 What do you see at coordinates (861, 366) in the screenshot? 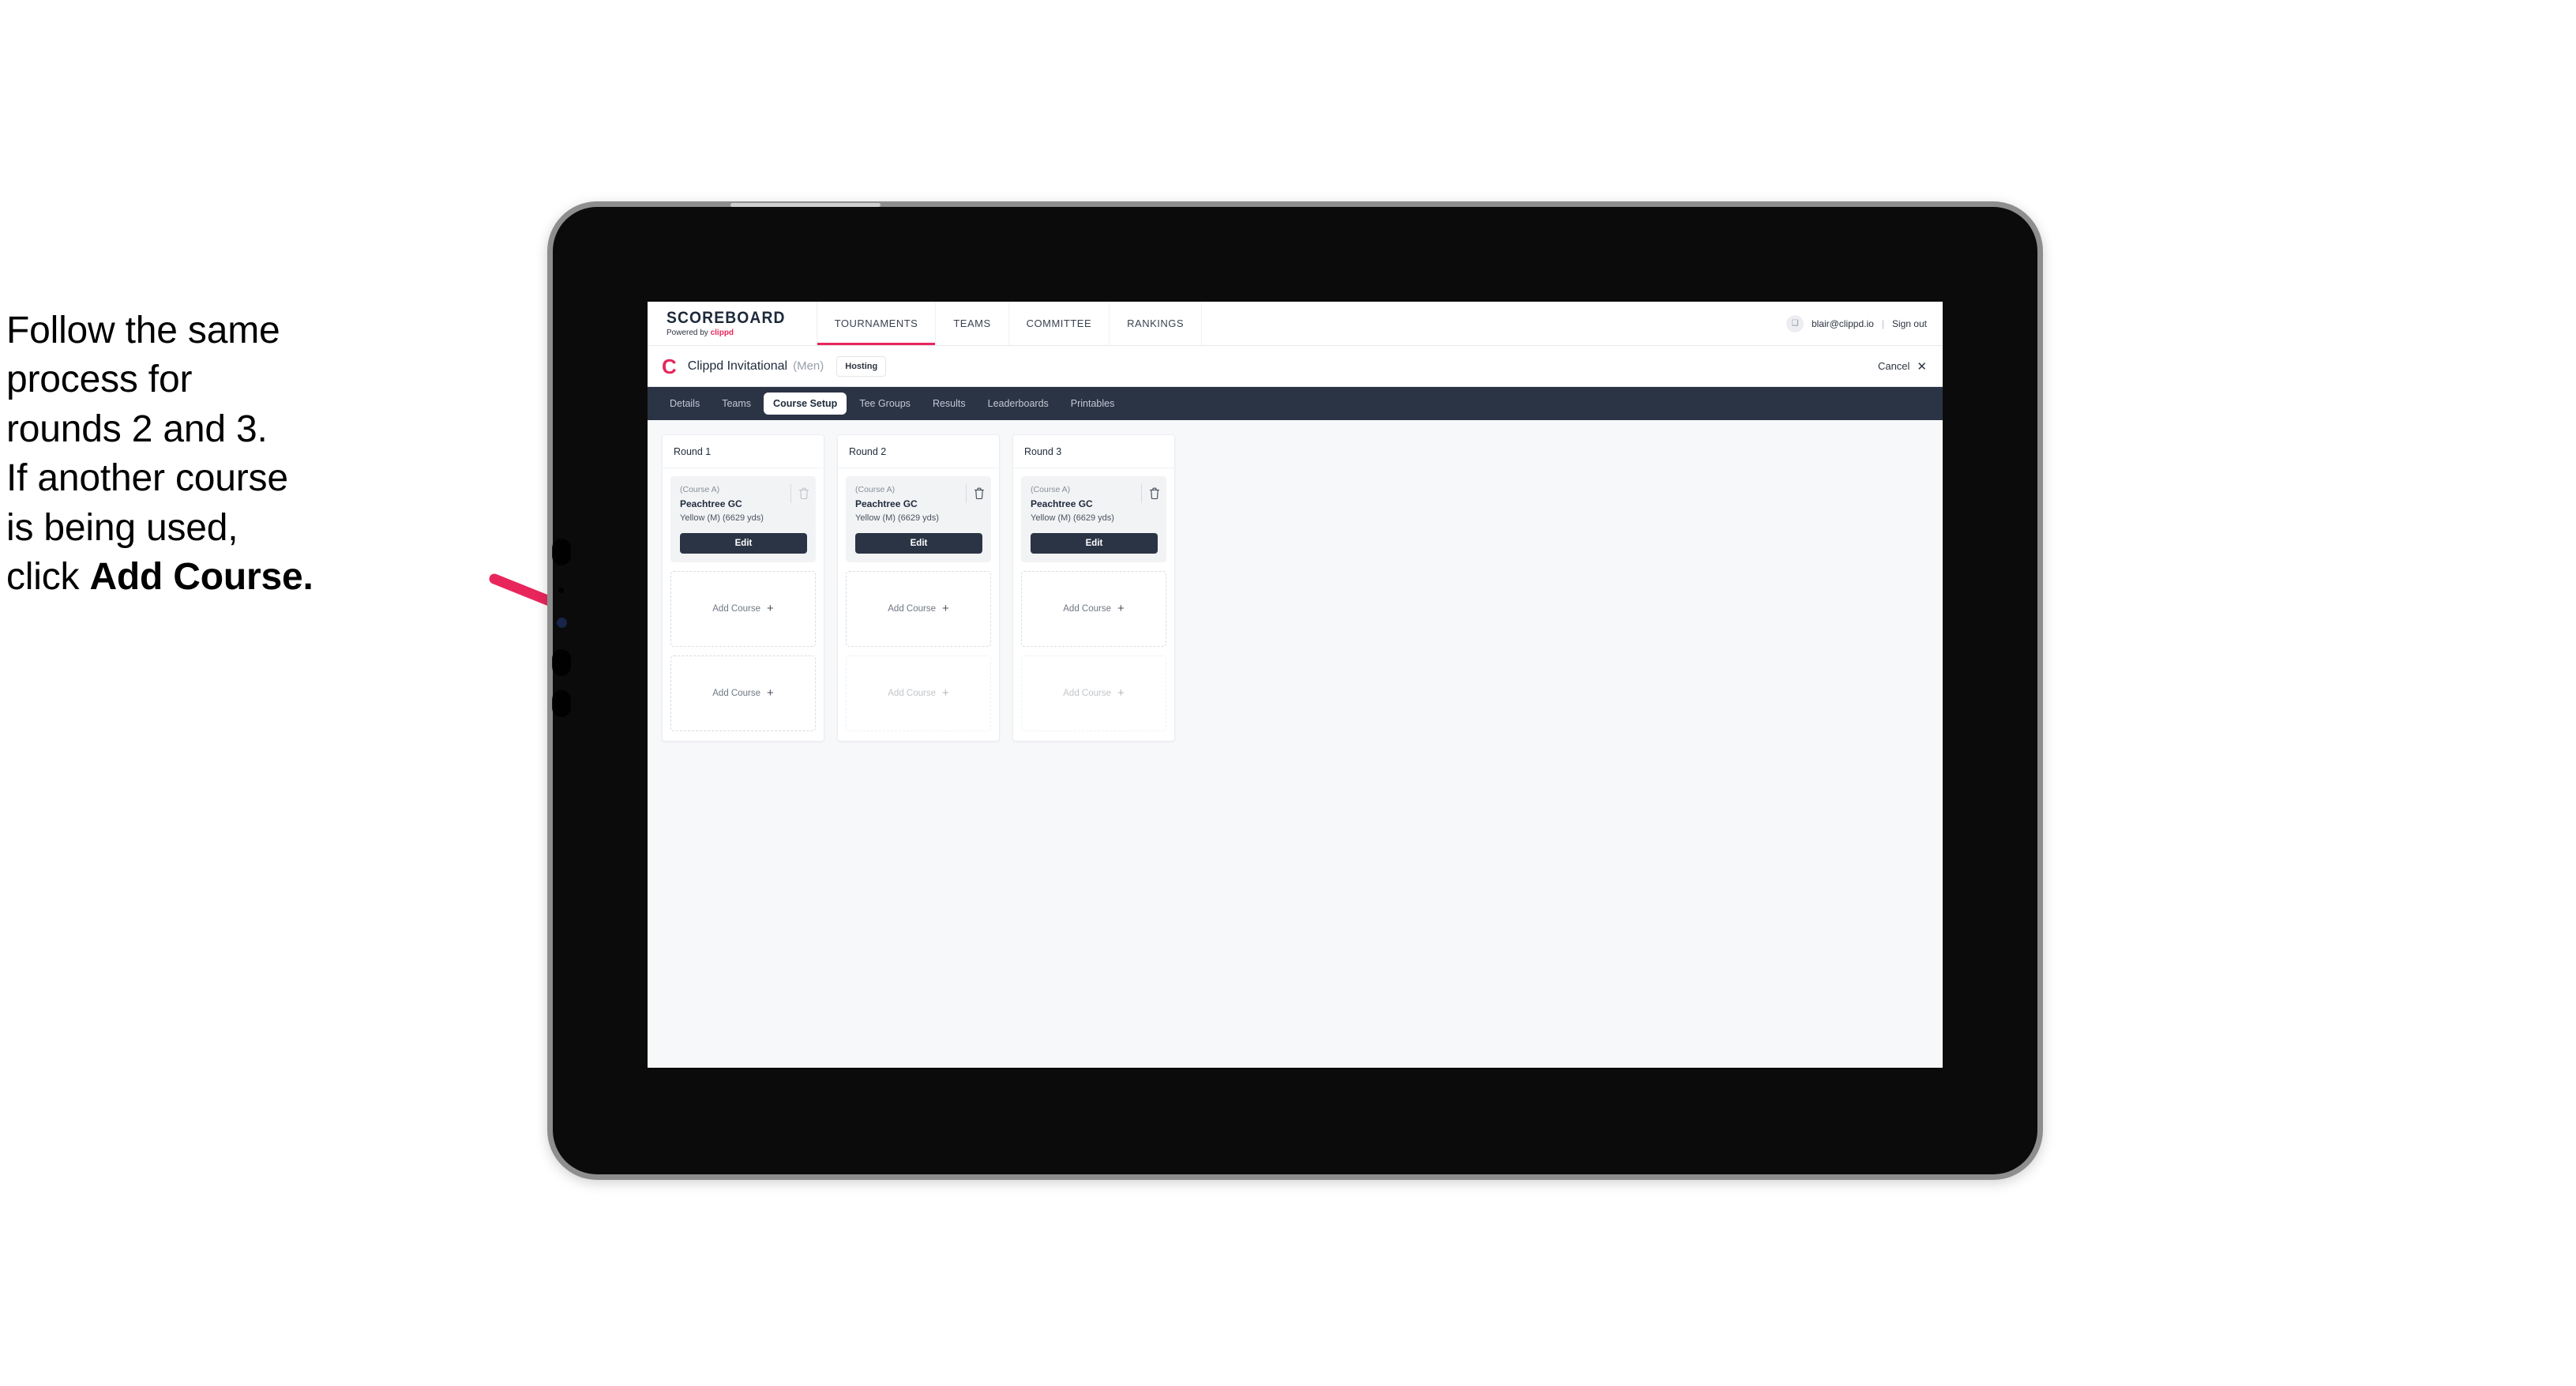
I see `hosting-badge: Hosting` at bounding box center [861, 366].